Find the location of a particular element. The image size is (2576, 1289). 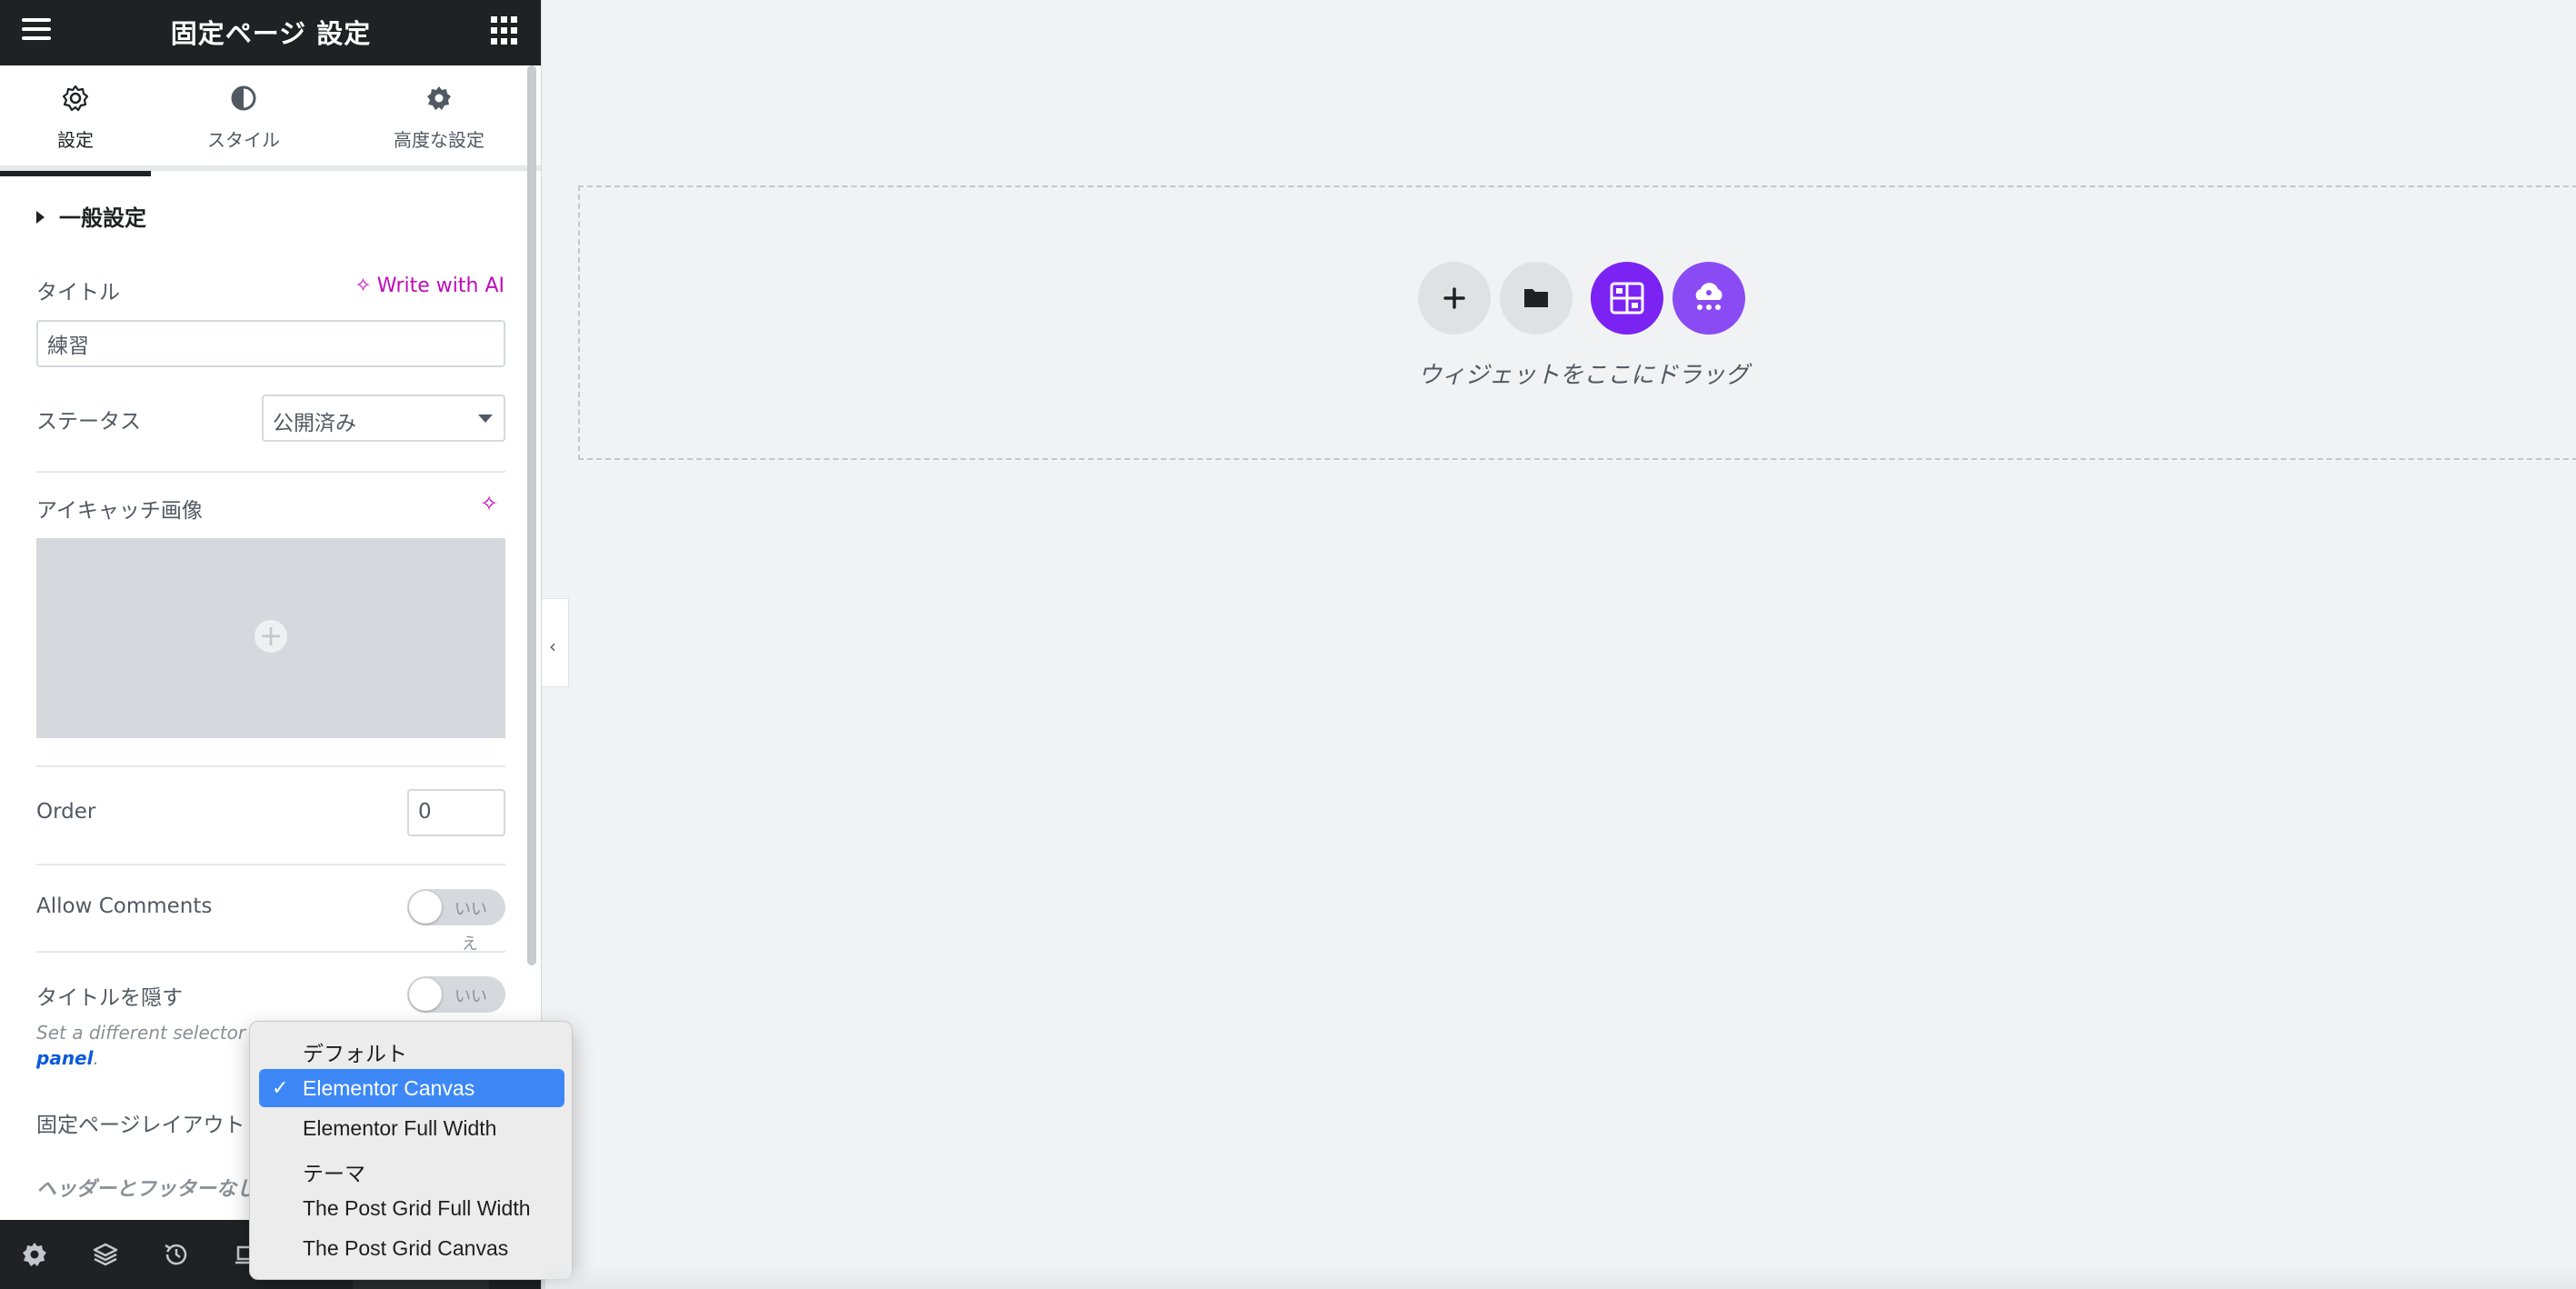

layout-option-default: デフォルト is located at coordinates (411, 1048).